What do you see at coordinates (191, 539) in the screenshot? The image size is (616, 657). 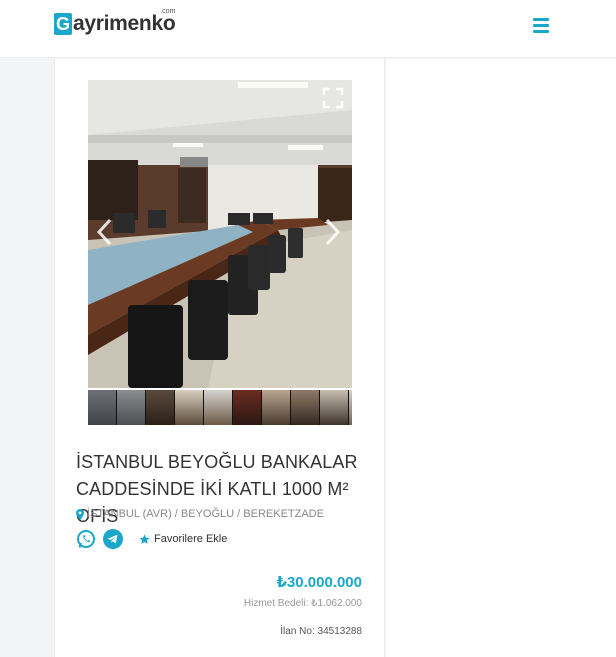 I see `favorite-label: Favorilere Ekle` at bounding box center [191, 539].